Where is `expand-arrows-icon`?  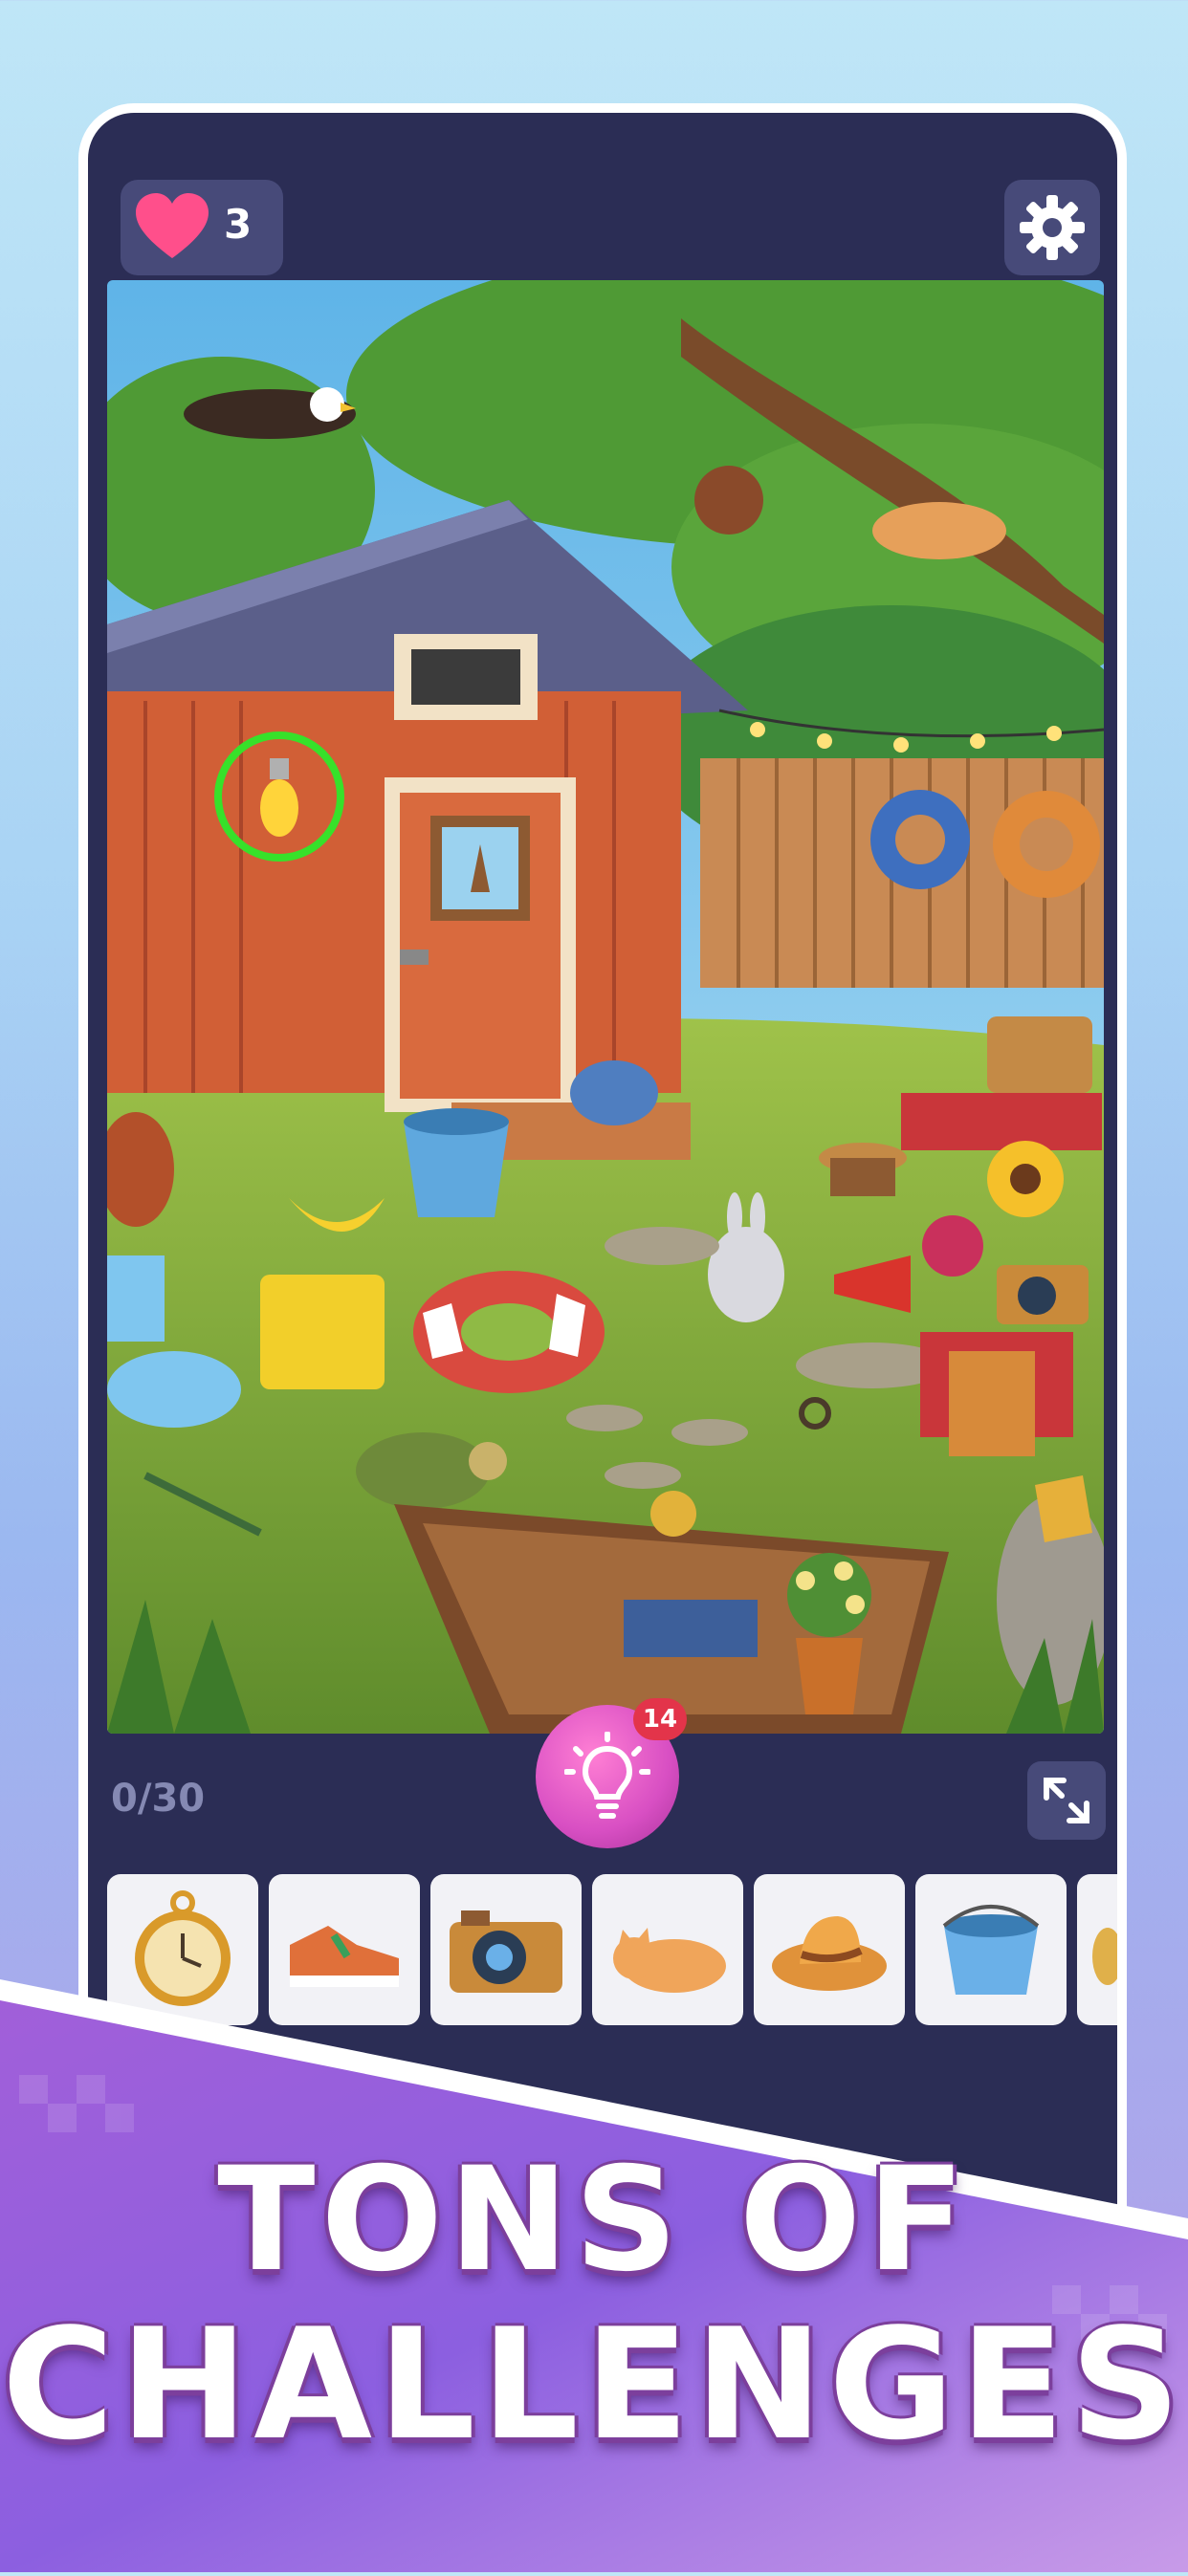
expand-arrows-icon is located at coordinates (1066, 1800).